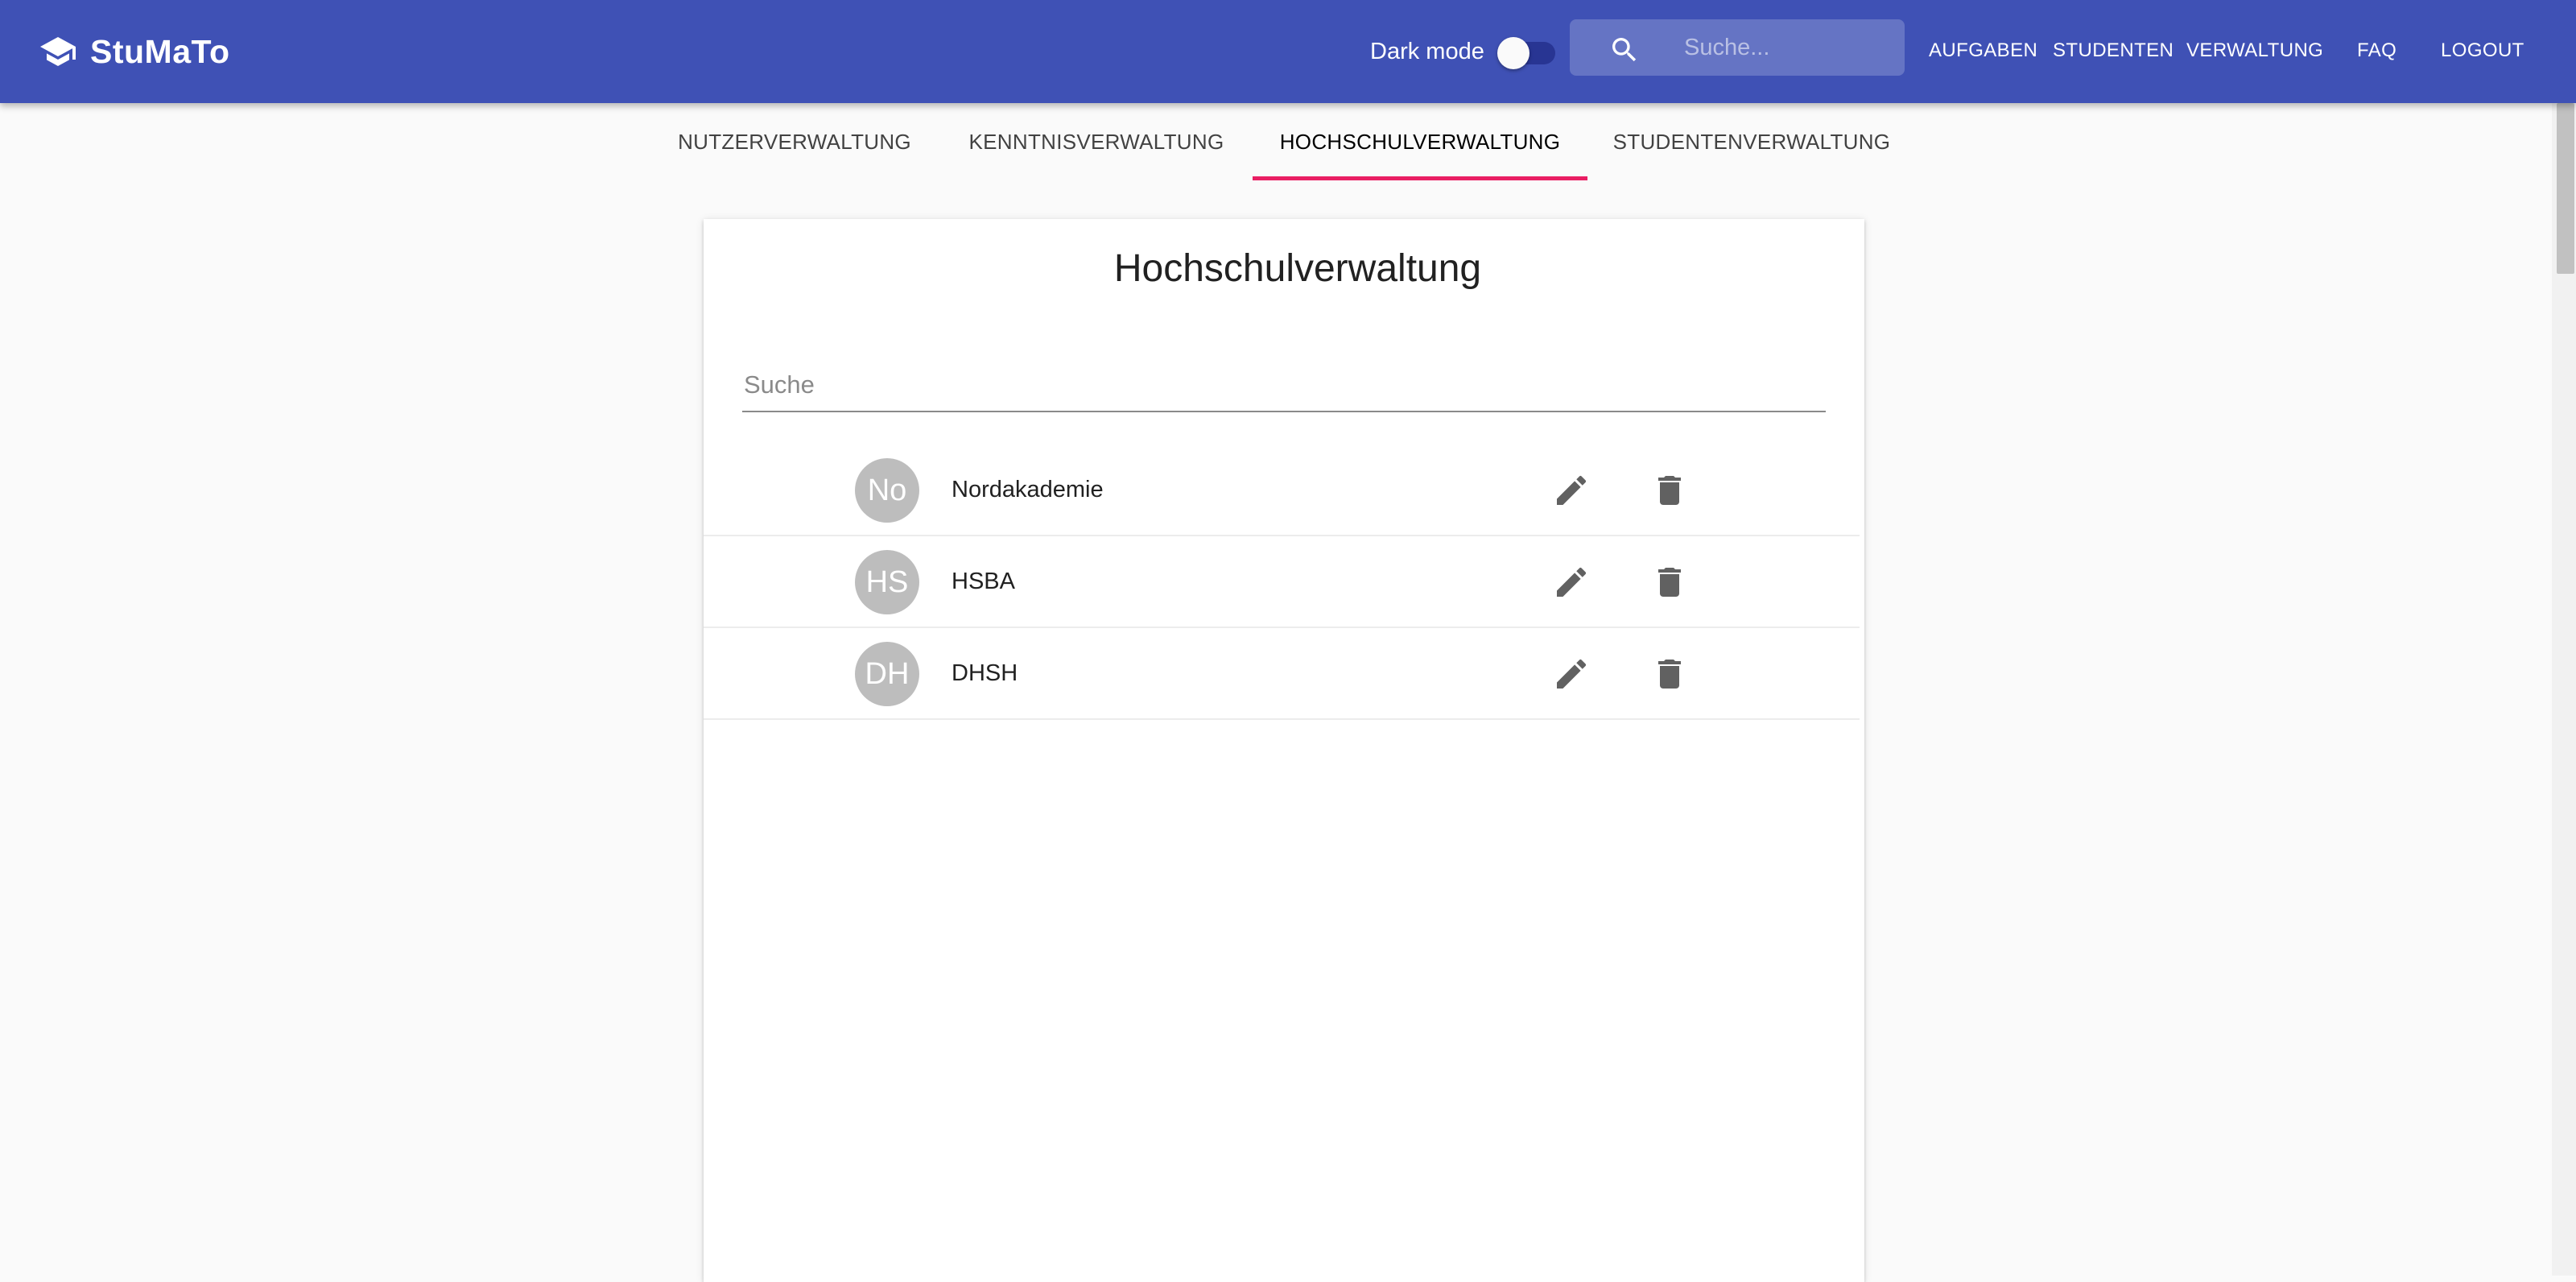 The width and height of the screenshot is (2576, 1282). I want to click on tab-label: KENNTNISVERWALTUNG, so click(1096, 141).